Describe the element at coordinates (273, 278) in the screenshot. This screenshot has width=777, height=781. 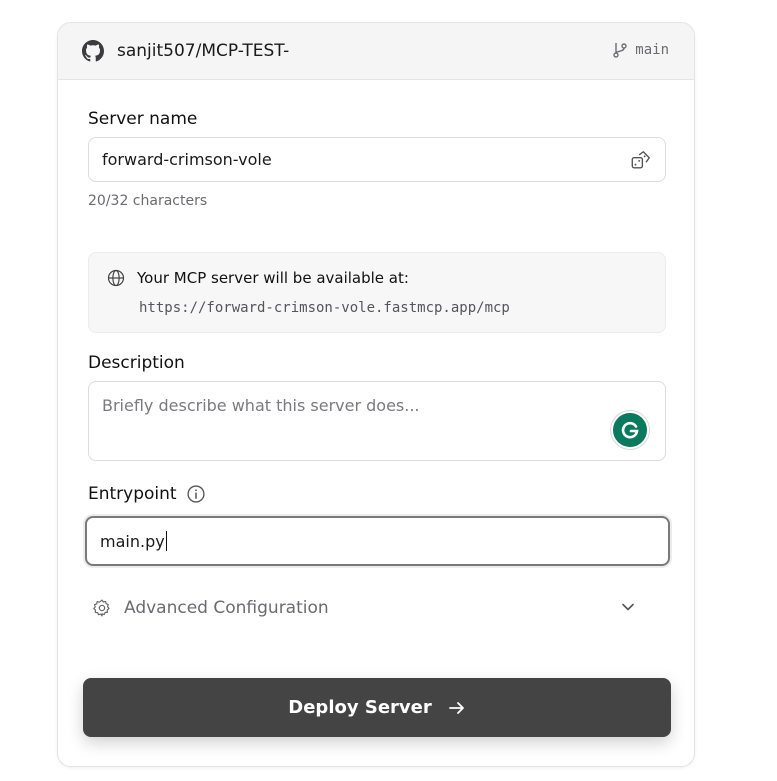
I see `url-title: Your MCP server will be available at:` at that location.